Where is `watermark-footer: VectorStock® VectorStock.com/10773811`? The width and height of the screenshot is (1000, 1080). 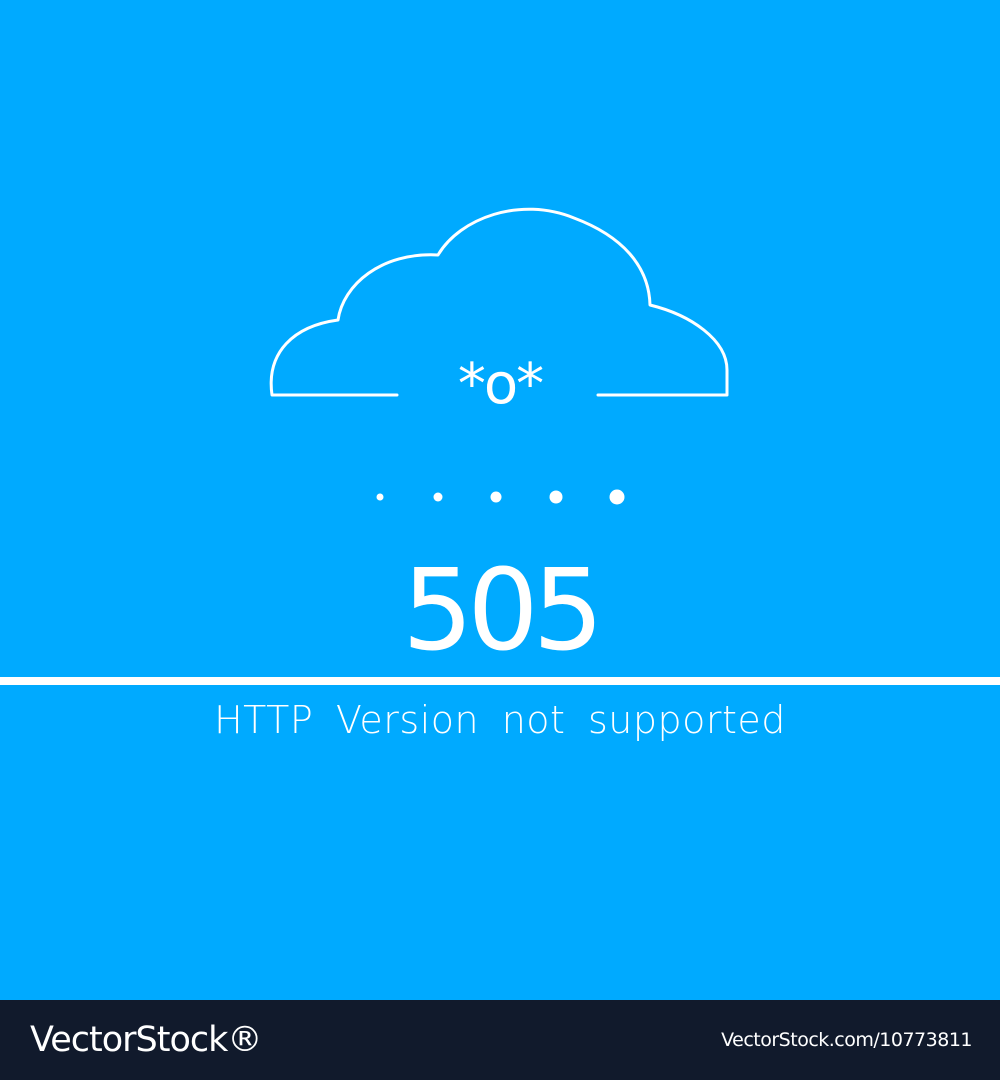 watermark-footer: VectorStock® VectorStock.com/10773811 is located at coordinates (500, 1040).